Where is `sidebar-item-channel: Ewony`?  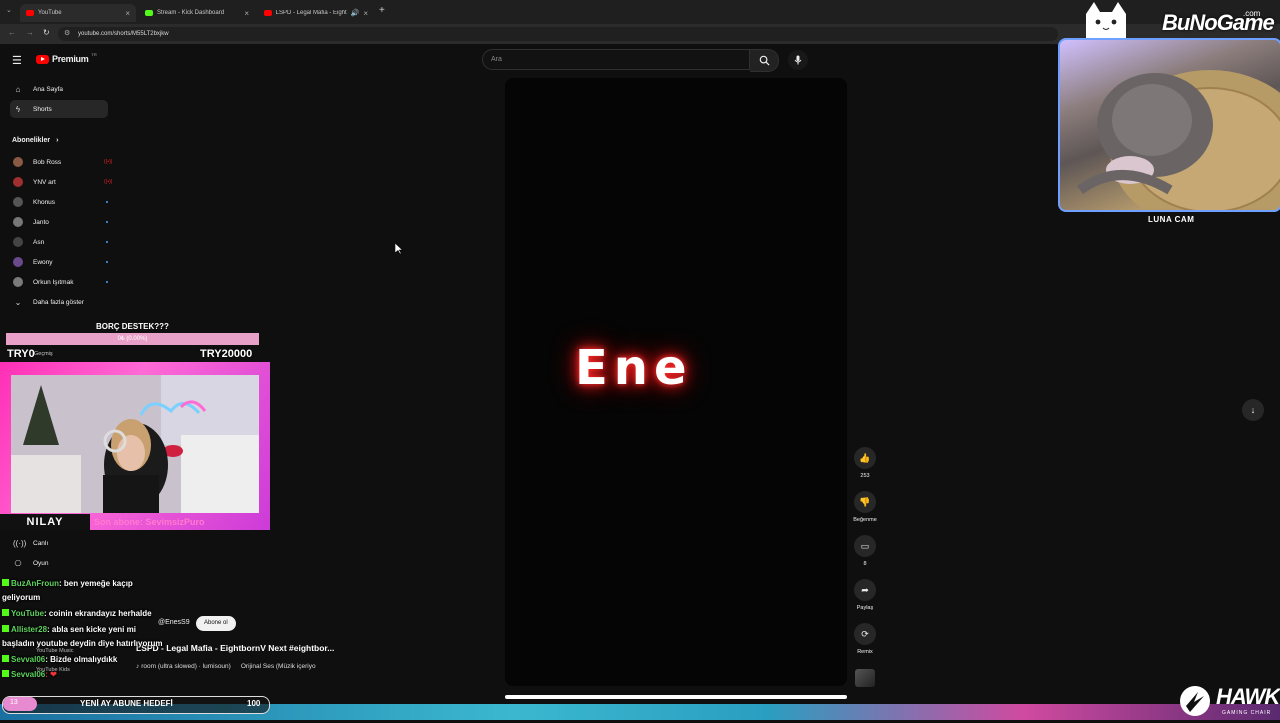
sidebar-item-channel: Ewony is located at coordinates (59, 262).